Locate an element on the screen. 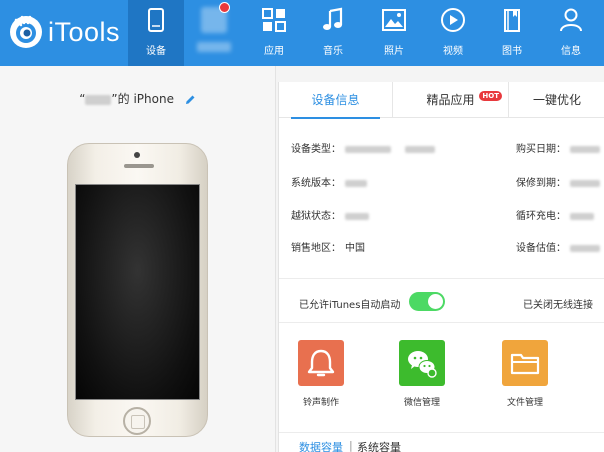 The image size is (604, 452). jailbreak-value is located at coordinates (357, 216).